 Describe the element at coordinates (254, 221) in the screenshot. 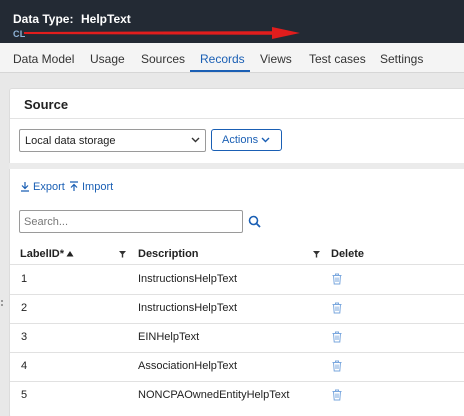

I see `search-icon` at that location.